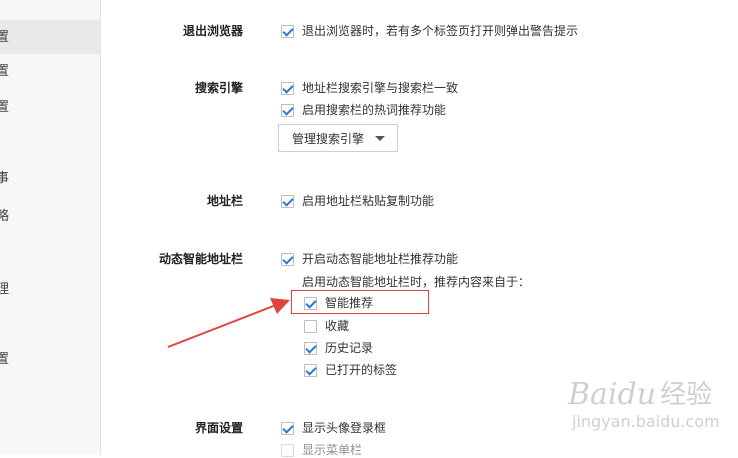 This screenshot has height=458, width=738. What do you see at coordinates (612, 394) in the screenshot?
I see `watermark-brand: Baidu` at bounding box center [612, 394].